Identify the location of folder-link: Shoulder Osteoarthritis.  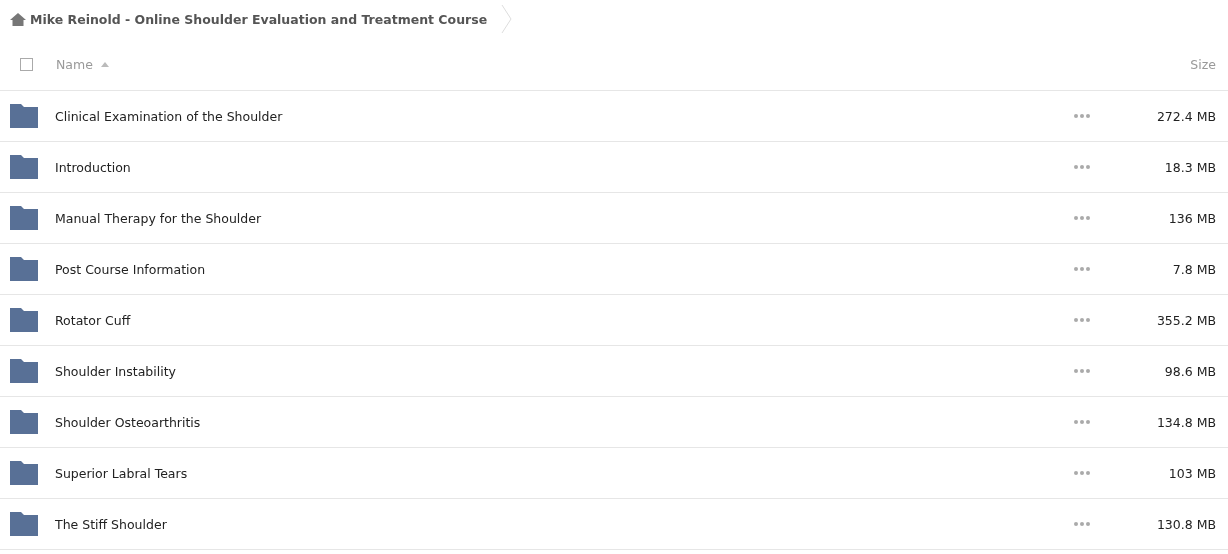
(564, 422).